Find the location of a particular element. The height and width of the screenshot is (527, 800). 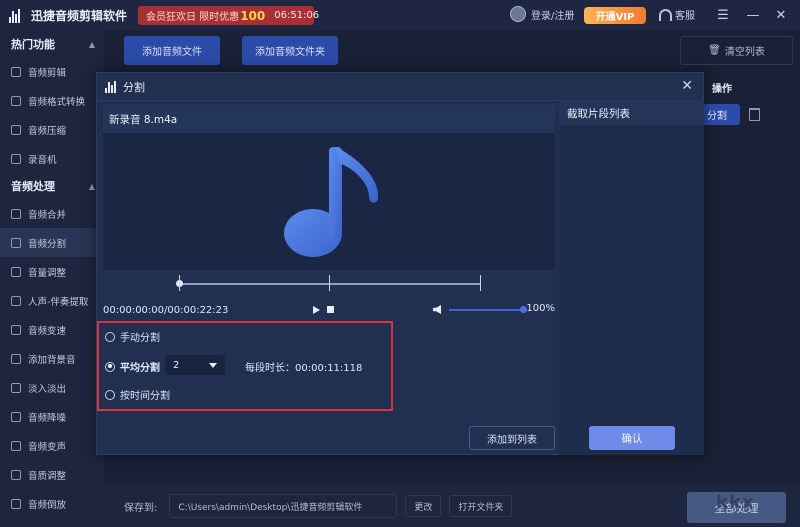

service-button: 客服 is located at coordinates (677, 14).